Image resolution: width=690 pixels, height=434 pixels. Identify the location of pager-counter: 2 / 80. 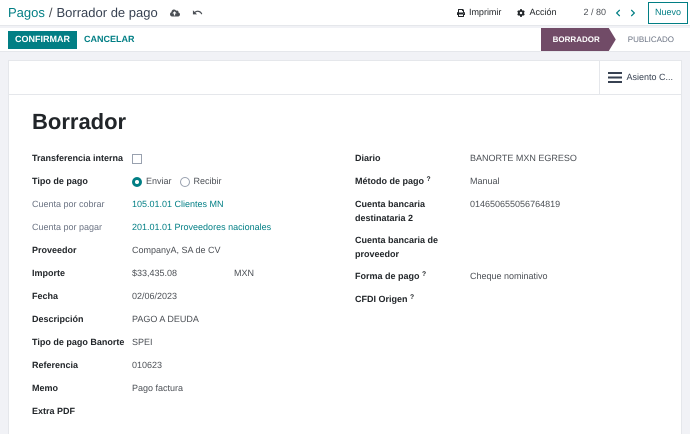
(594, 12).